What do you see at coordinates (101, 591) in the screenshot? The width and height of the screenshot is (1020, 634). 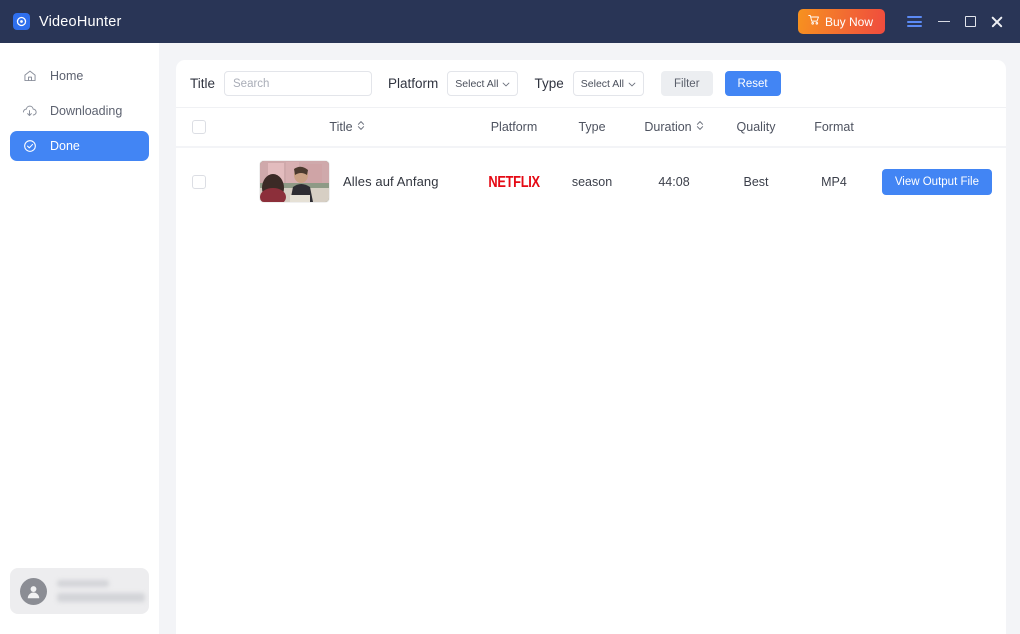 I see `account-info-redacted` at bounding box center [101, 591].